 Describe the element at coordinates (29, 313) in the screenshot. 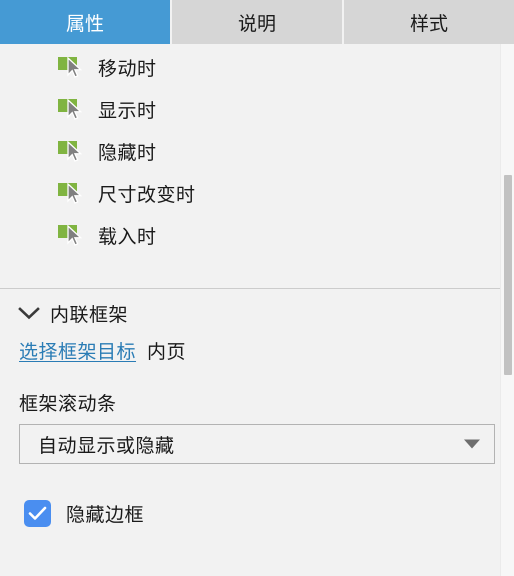

I see `chevron-down-icon` at that location.